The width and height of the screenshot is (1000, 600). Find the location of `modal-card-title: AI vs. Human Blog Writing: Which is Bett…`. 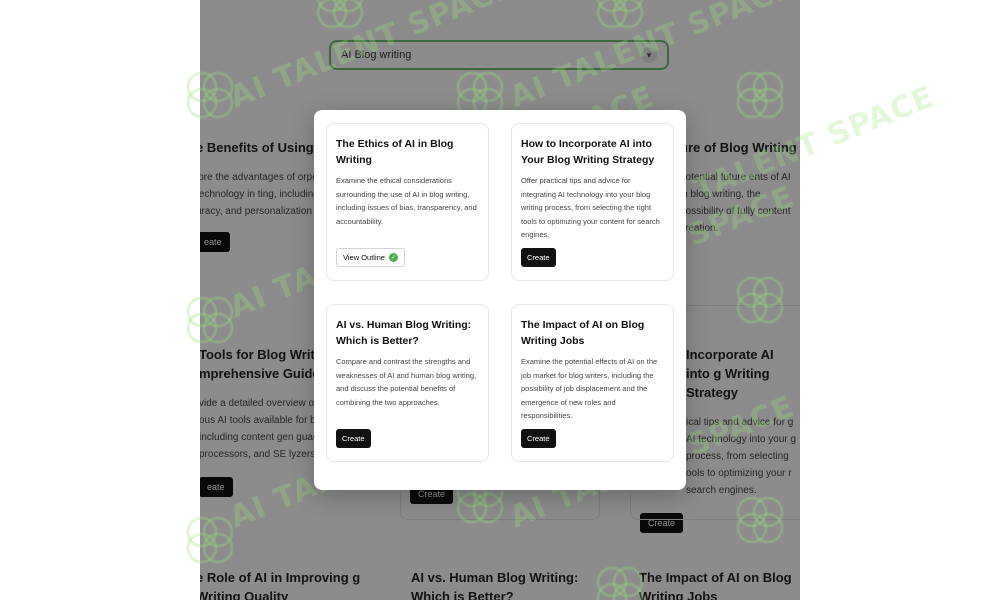

modal-card-title: AI vs. Human Blog Writing: Which is Bett… is located at coordinates (404, 333).